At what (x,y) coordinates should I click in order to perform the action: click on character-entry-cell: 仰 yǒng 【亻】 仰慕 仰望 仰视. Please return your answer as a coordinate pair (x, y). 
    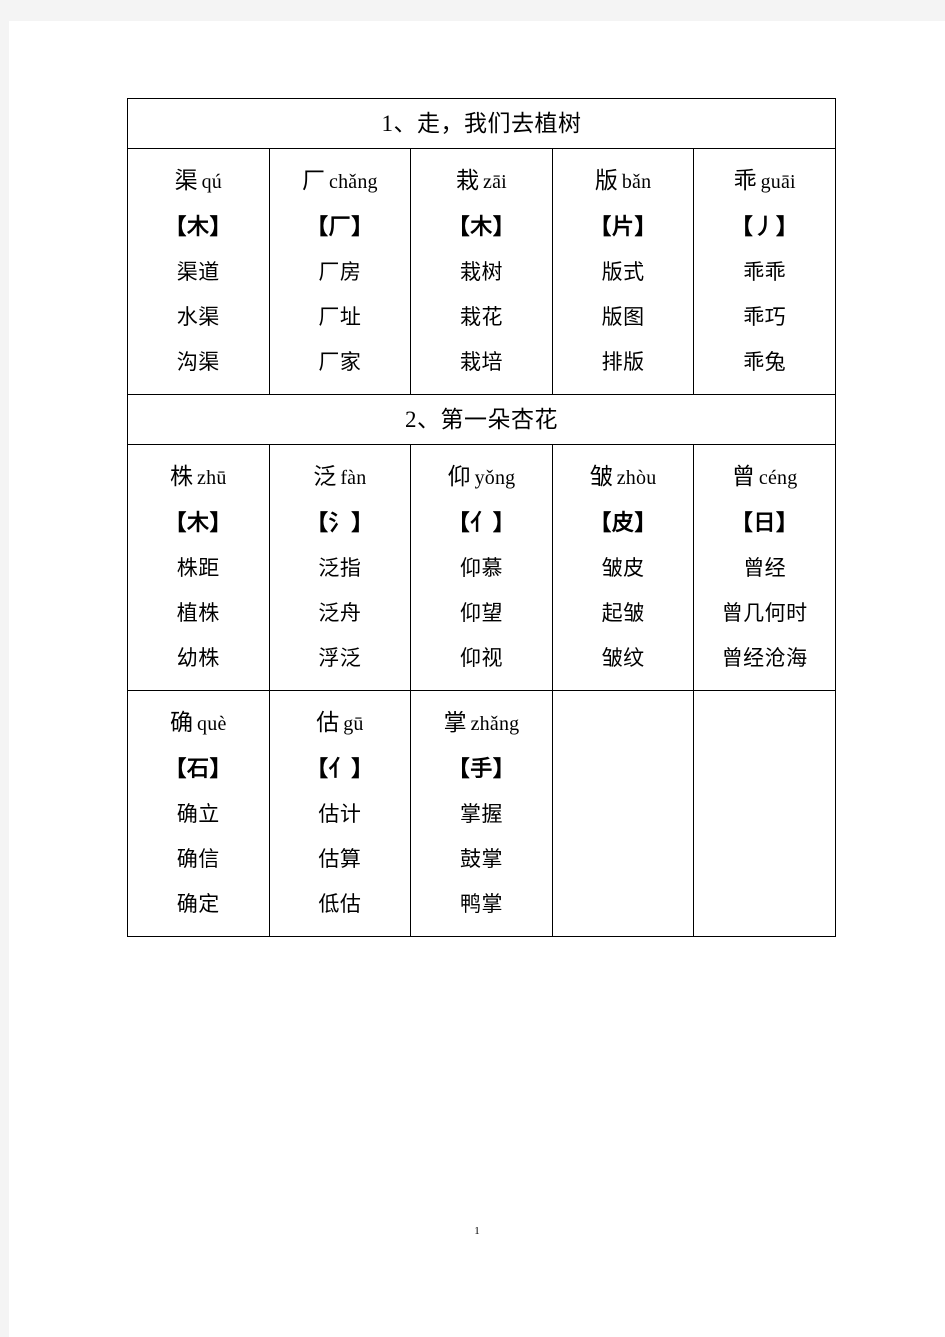
    Looking at the image, I should click on (481, 567).